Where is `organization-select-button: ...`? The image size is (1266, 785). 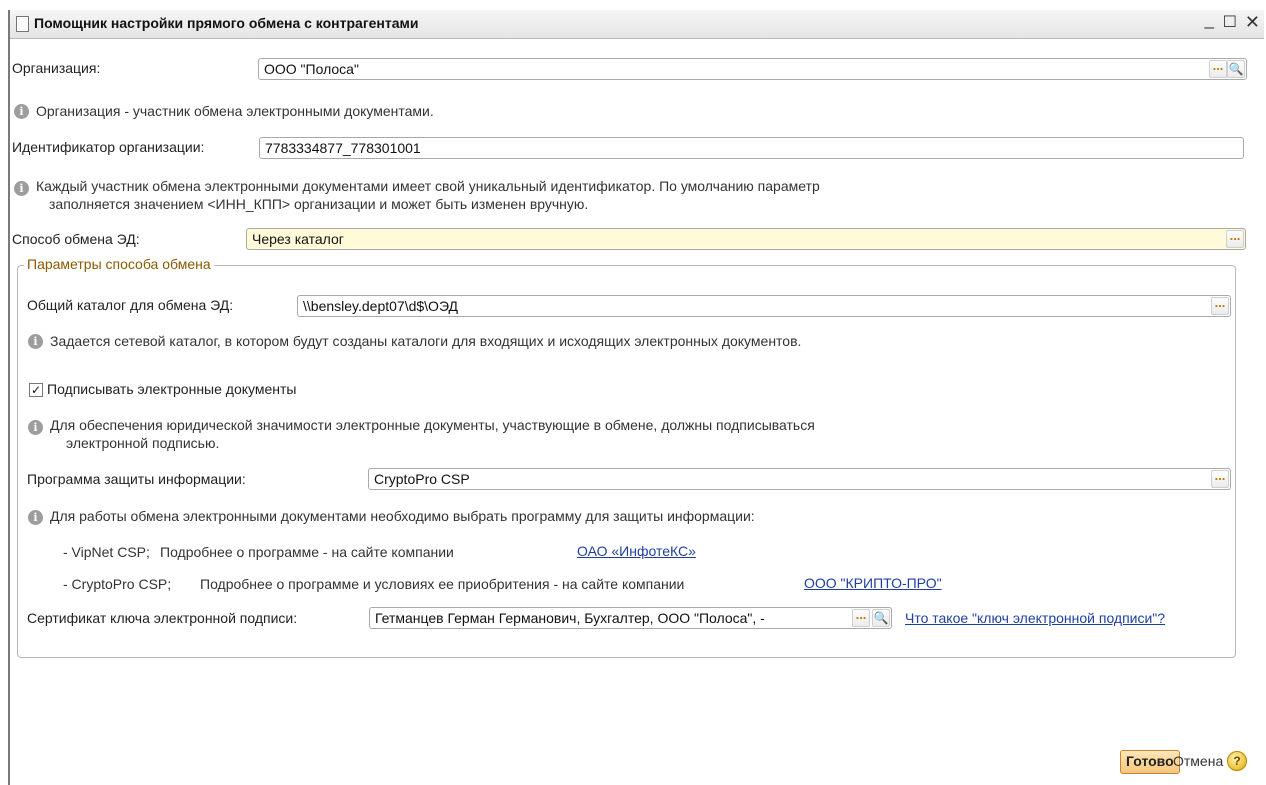 organization-select-button: ... is located at coordinates (1218, 68).